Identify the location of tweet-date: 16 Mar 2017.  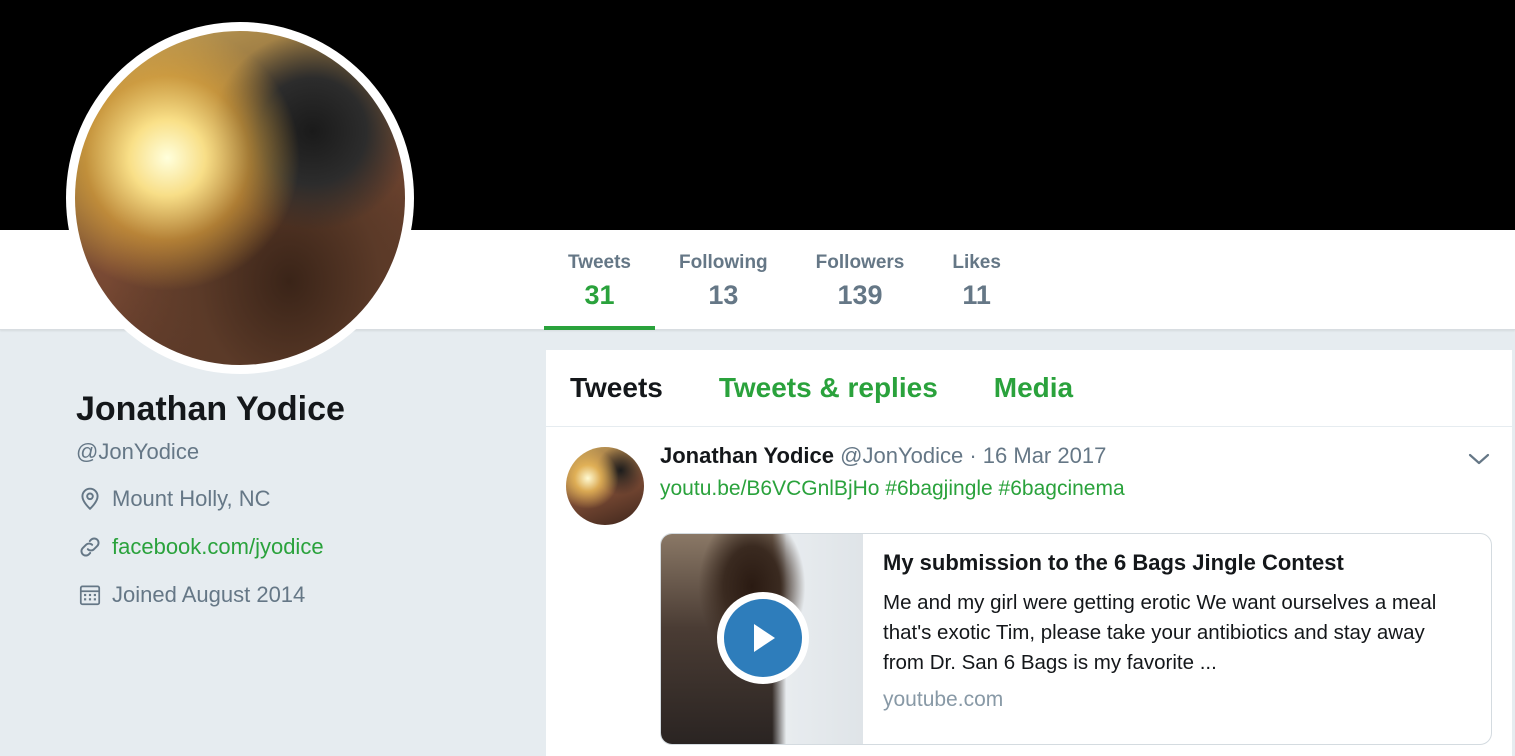
(1045, 455).